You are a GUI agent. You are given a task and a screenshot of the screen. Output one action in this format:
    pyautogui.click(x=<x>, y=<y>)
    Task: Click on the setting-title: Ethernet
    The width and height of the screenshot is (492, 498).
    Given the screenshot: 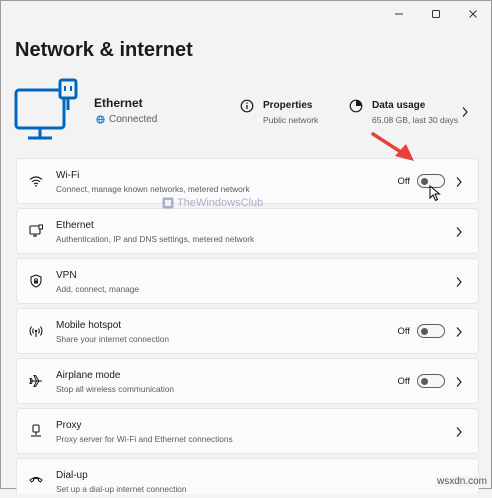 What is the action you would take?
    pyautogui.click(x=75, y=225)
    